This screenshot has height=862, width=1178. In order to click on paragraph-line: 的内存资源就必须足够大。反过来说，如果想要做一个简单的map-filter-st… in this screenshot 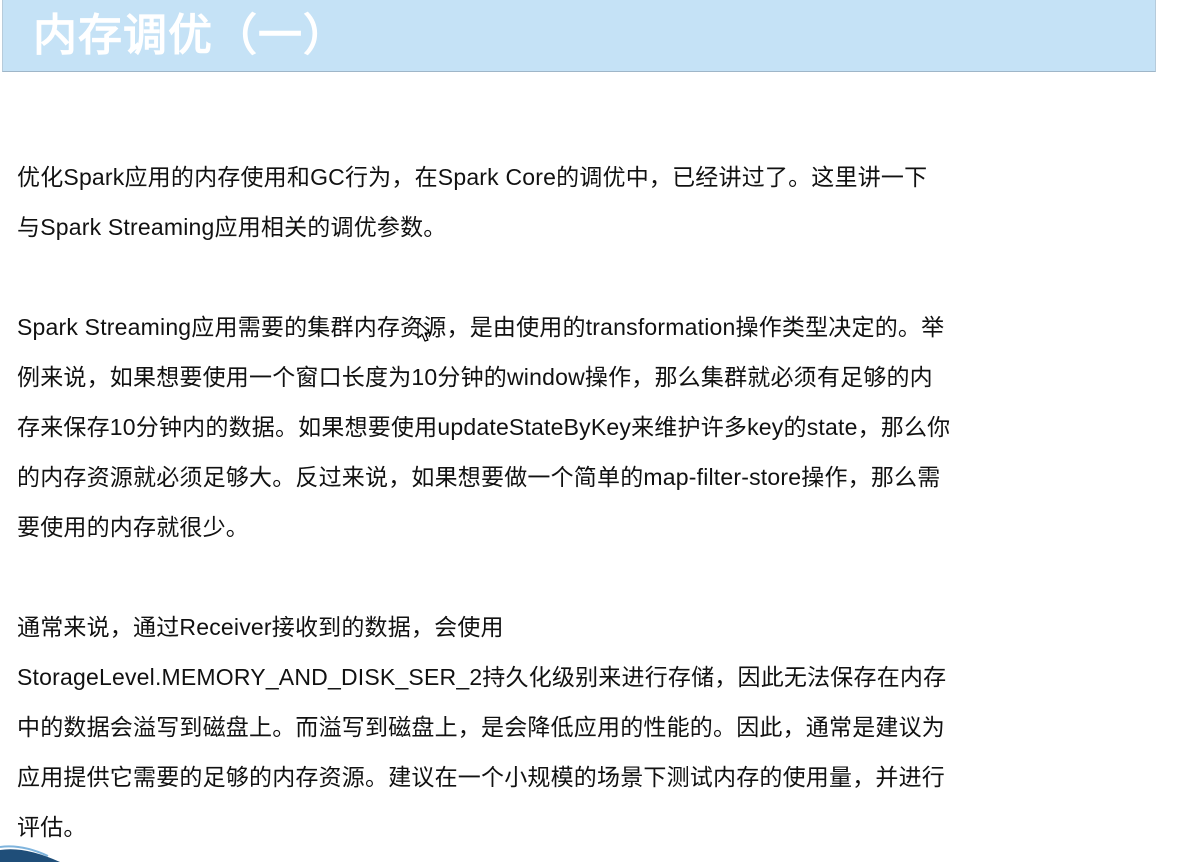, I will do `click(479, 477)`.